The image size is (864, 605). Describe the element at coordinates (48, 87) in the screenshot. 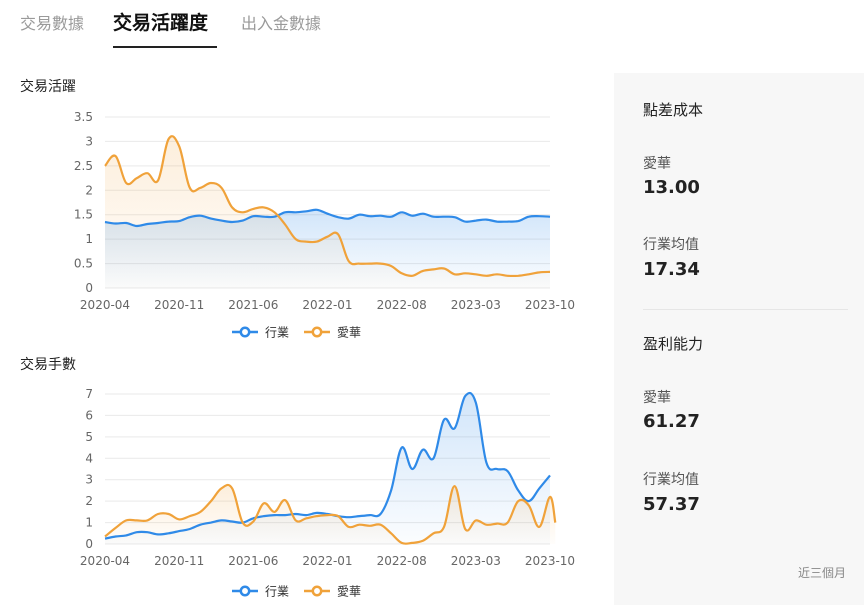

I see `chart-title-activity: 交易活躍` at that location.